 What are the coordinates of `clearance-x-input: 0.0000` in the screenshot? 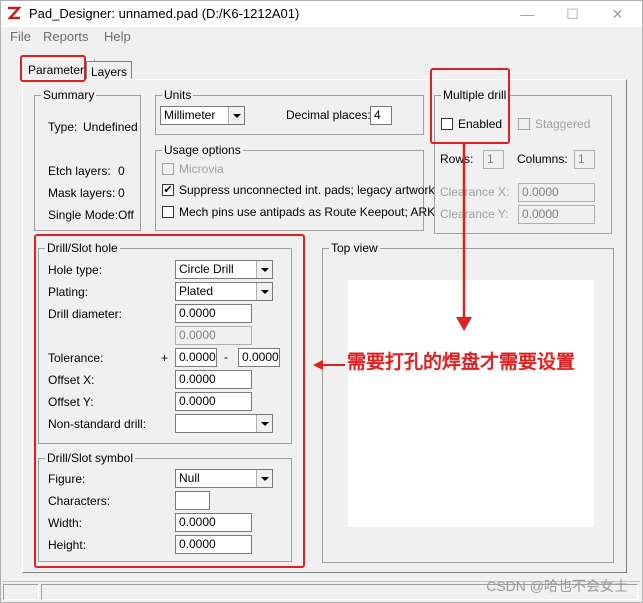 It's located at (556, 192).